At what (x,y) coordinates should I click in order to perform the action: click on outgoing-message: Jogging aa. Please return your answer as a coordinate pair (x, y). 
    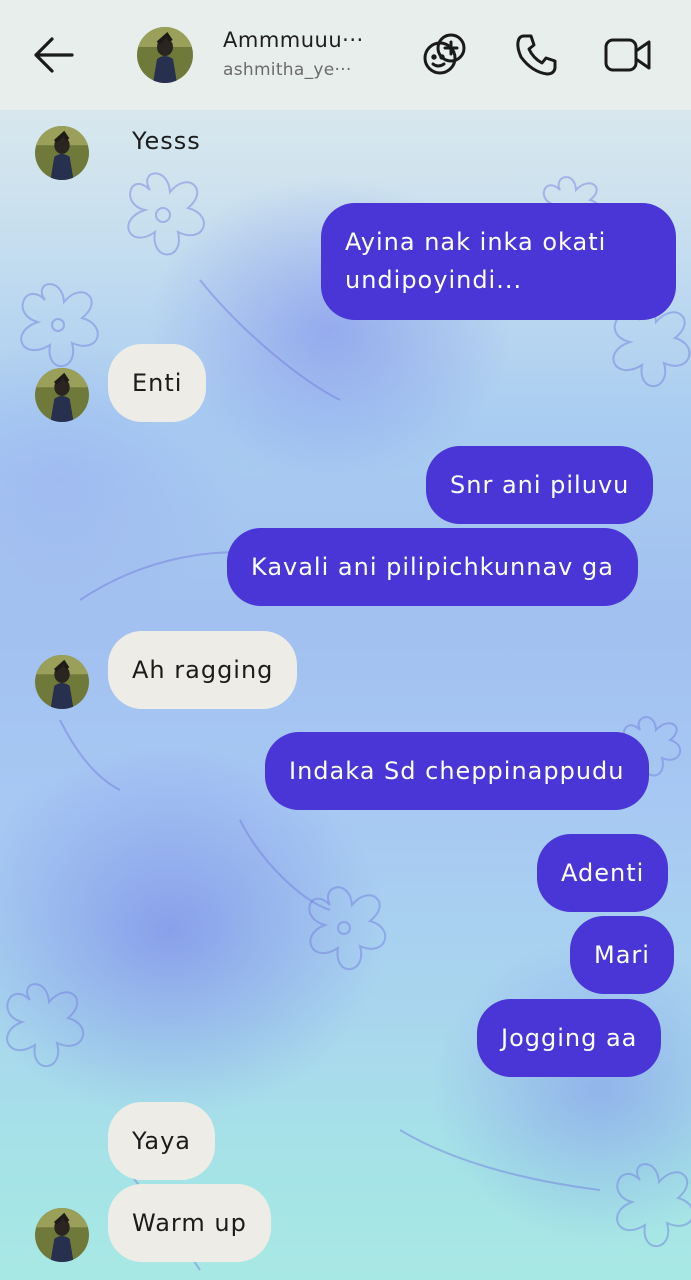
    Looking at the image, I should click on (569, 1038).